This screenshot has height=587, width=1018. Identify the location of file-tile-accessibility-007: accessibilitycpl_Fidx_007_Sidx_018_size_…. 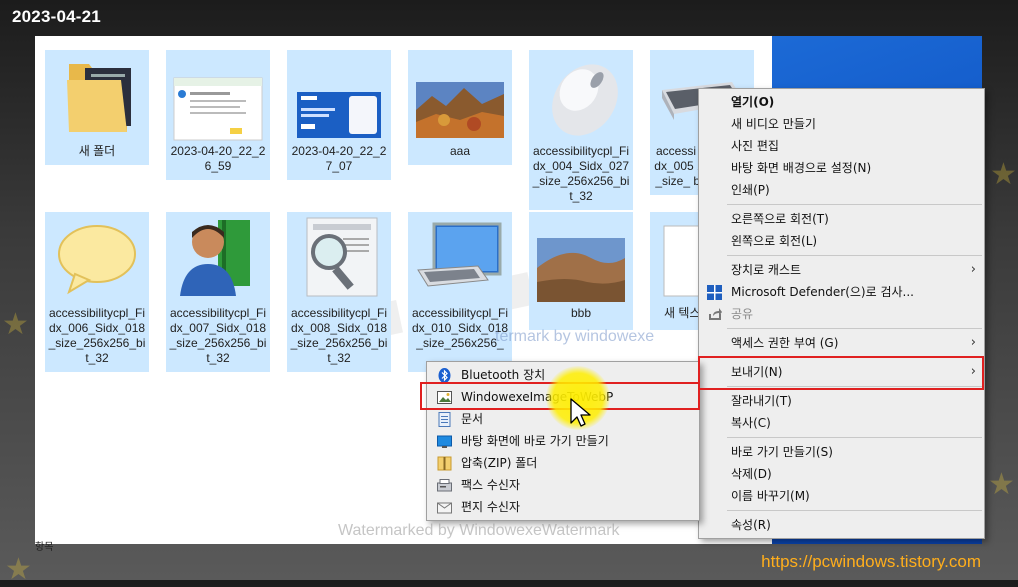
(218, 292).